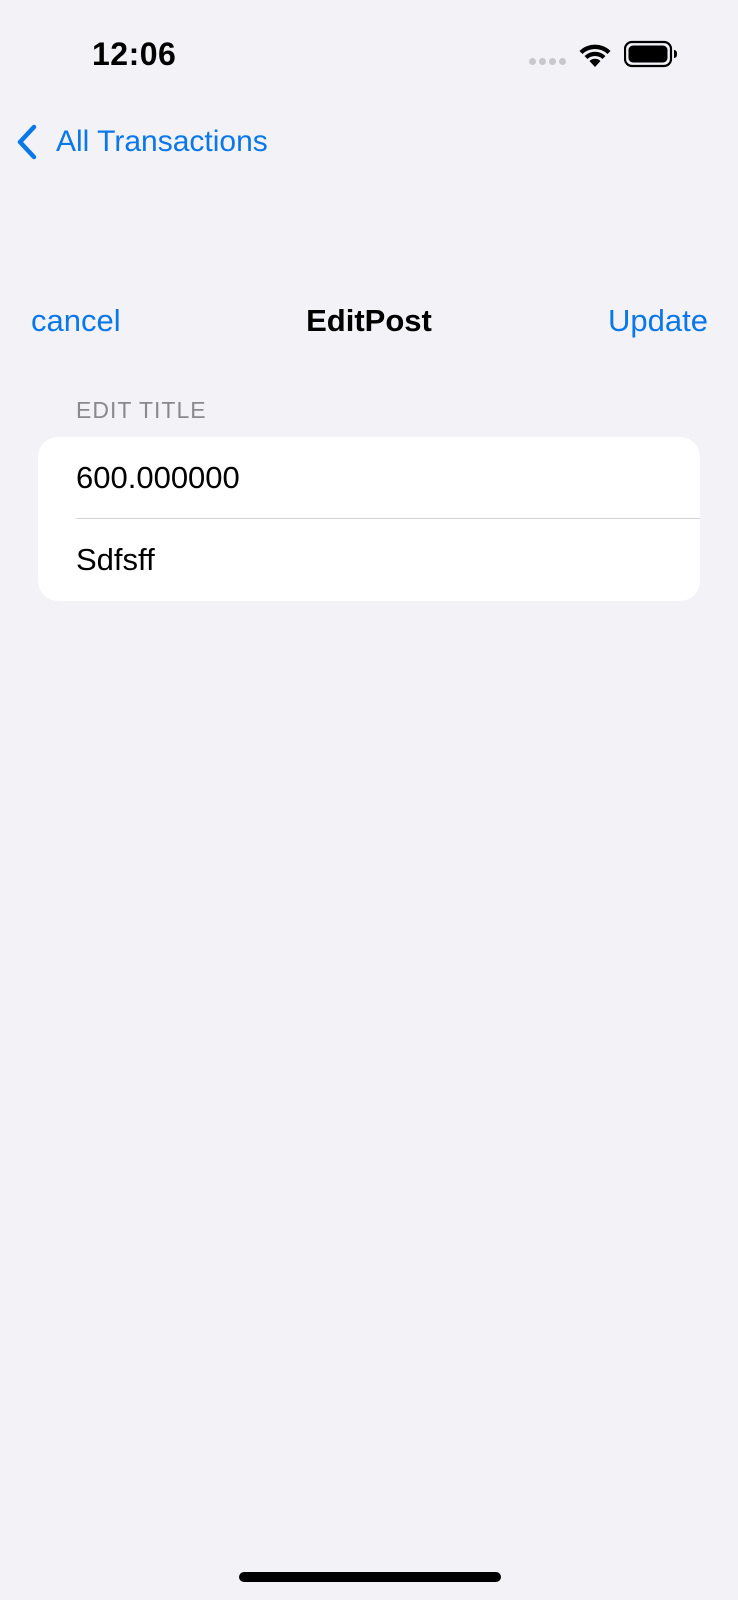  Describe the element at coordinates (27, 142) in the screenshot. I see `chevron-left-icon` at that location.